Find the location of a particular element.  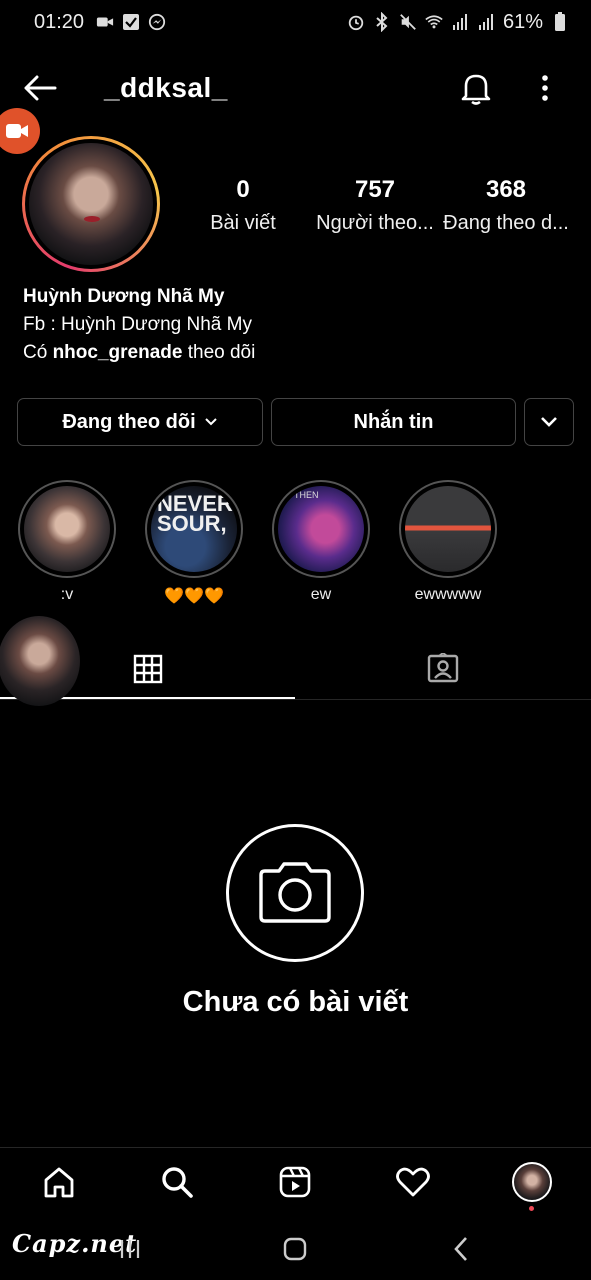

home-icon is located at coordinates (59, 1182).